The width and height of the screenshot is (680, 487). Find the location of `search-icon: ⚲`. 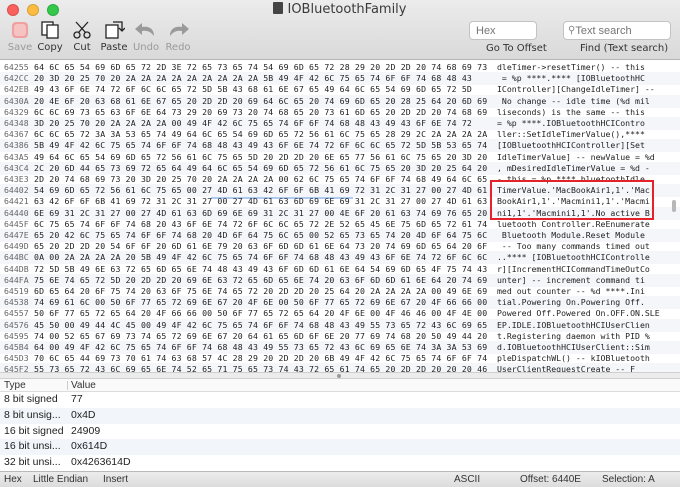

search-icon: ⚲ is located at coordinates (572, 30).